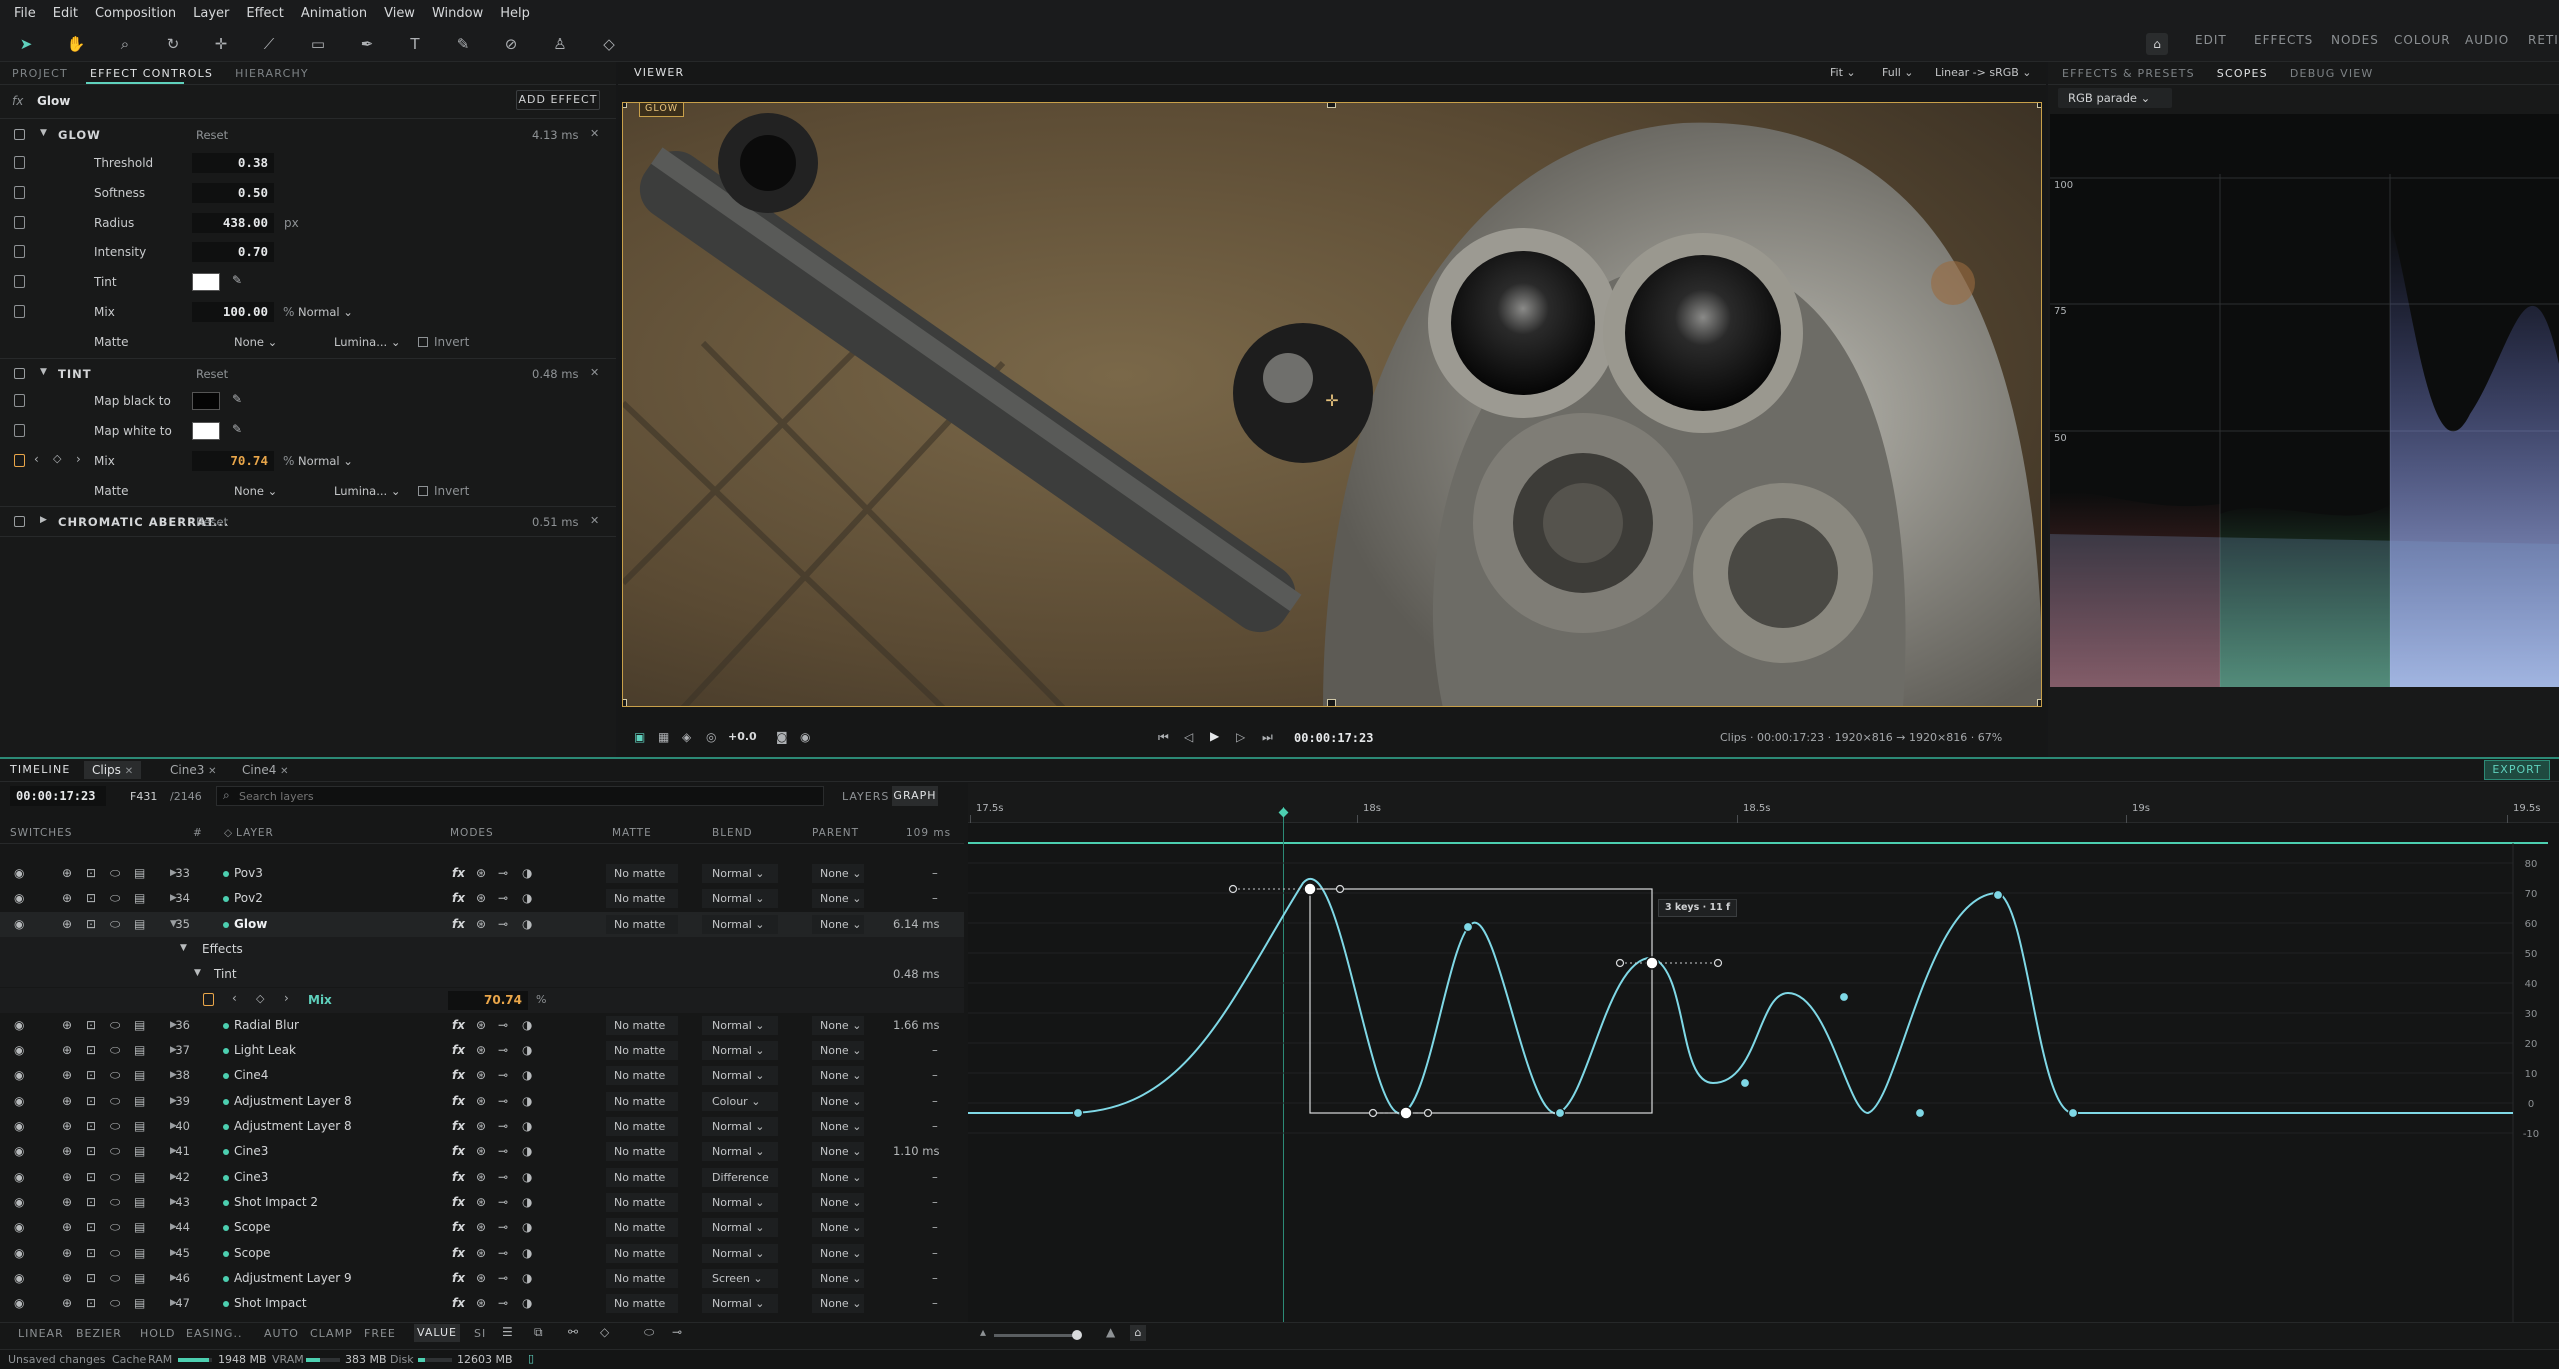  Describe the element at coordinates (659, 72) in the screenshot. I see `viewer-tab: VIEWER` at that location.